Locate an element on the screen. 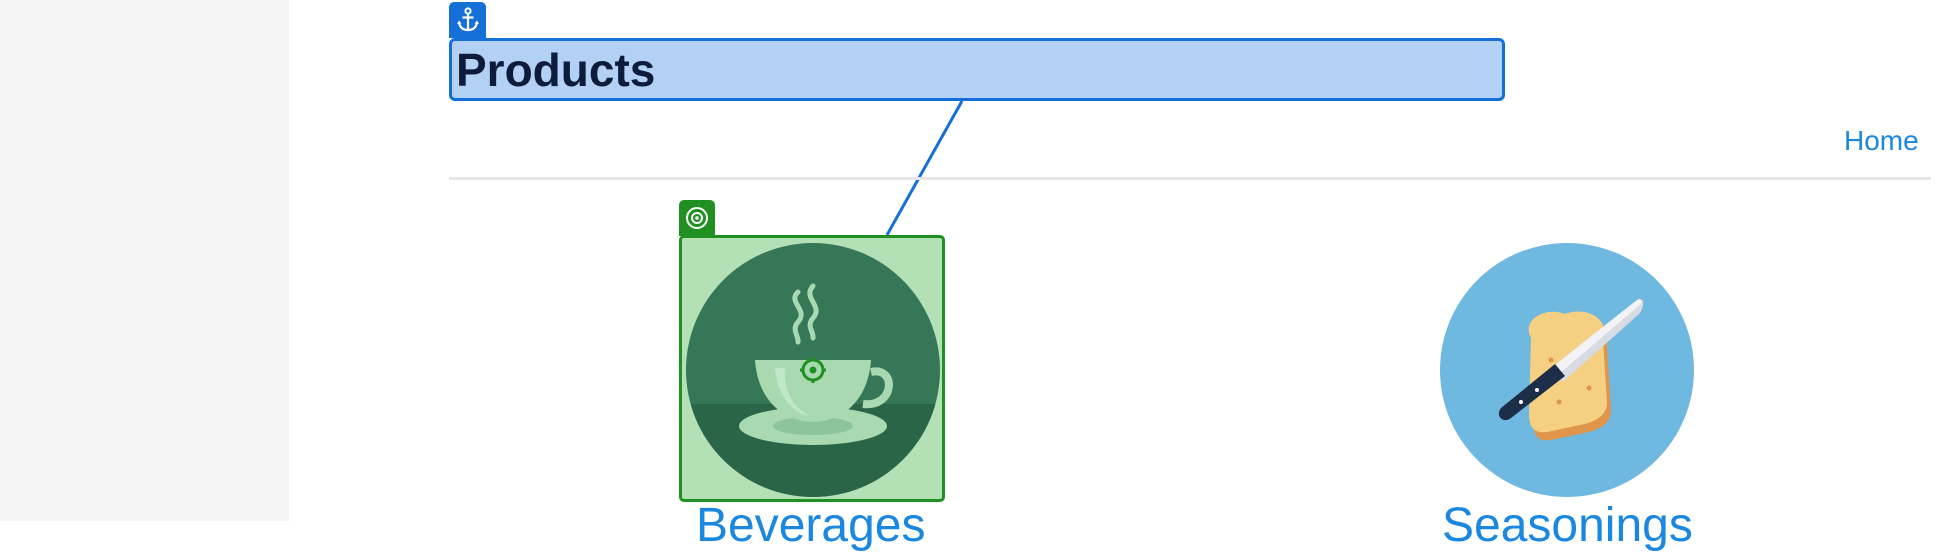 This screenshot has width=1958, height=554. seasonings-image is located at coordinates (1567, 372).